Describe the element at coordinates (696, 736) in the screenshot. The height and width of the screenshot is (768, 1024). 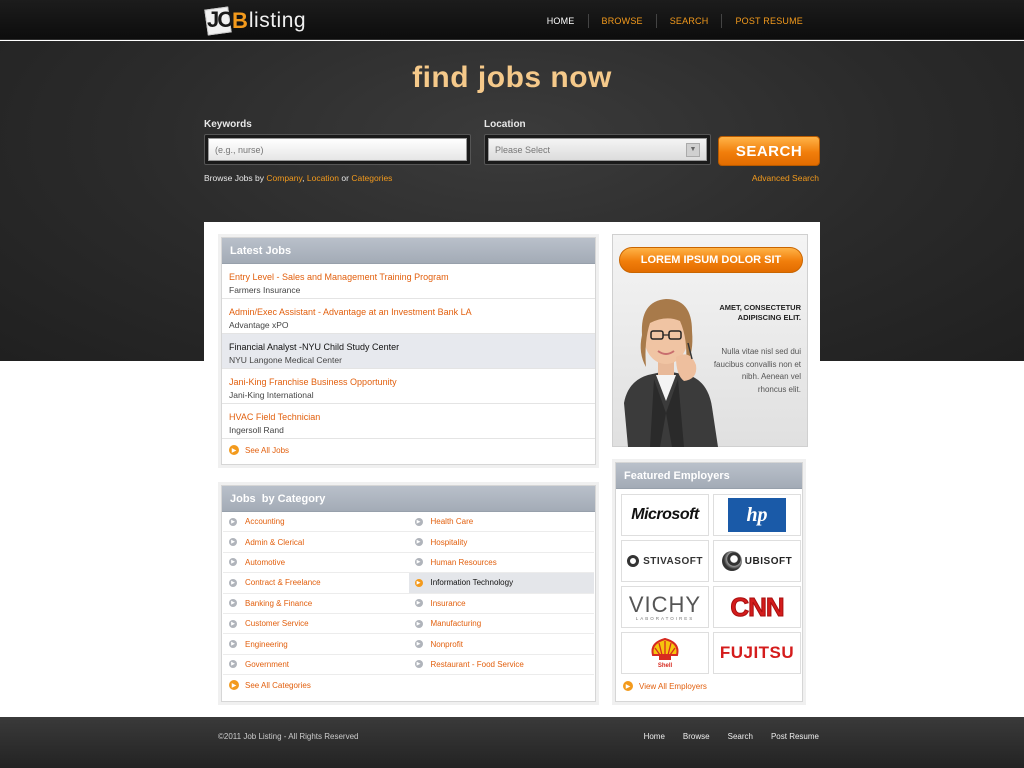
I see `footer-link-browse: Browse` at that location.